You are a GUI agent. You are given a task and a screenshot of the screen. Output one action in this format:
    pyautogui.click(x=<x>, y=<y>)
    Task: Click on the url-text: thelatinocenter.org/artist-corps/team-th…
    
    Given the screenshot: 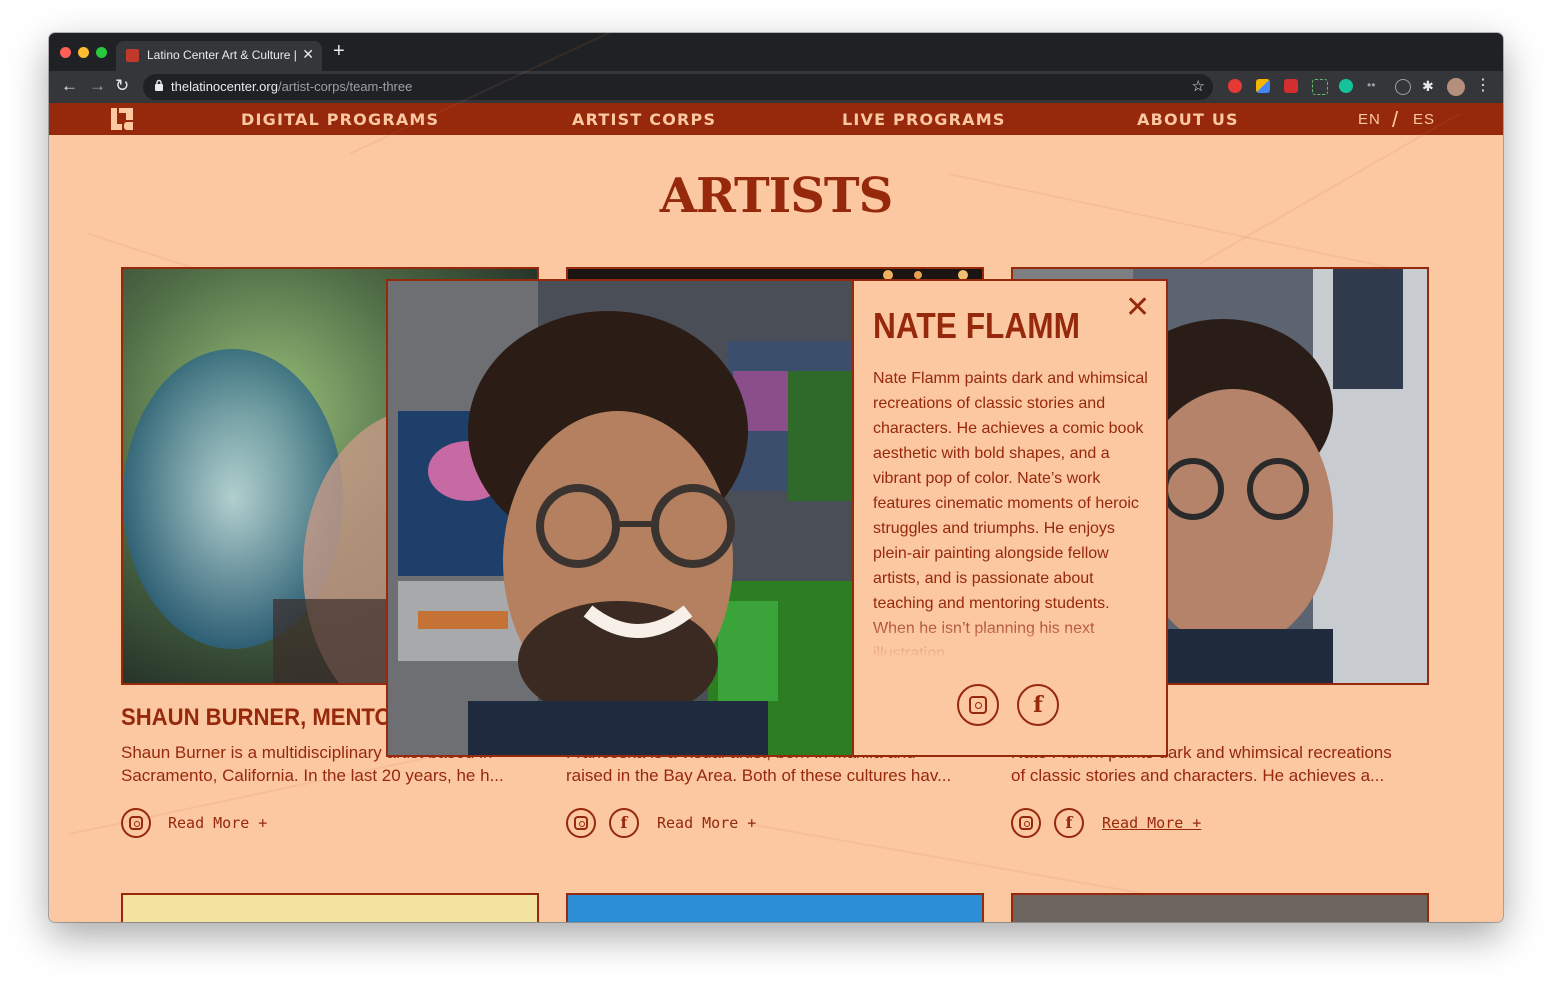 What is the action you would take?
    pyautogui.click(x=291, y=86)
    